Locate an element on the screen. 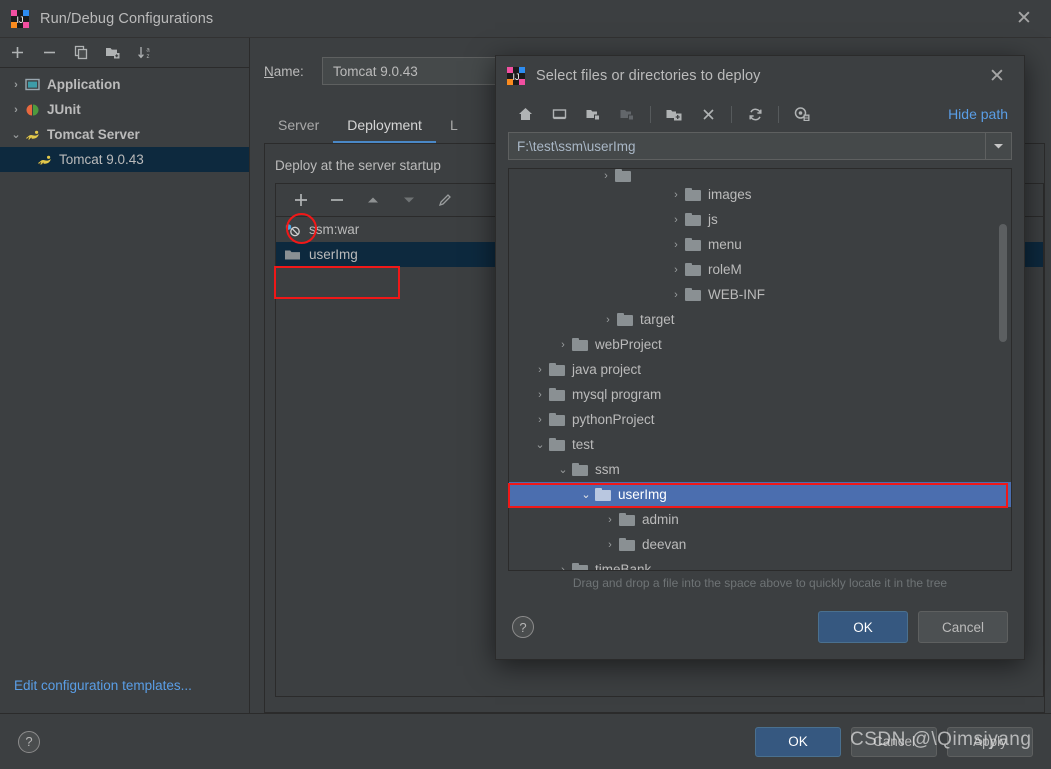 The height and width of the screenshot is (769, 1051). file-tree-row-web-inf: › WEB-INF is located at coordinates (760, 294).